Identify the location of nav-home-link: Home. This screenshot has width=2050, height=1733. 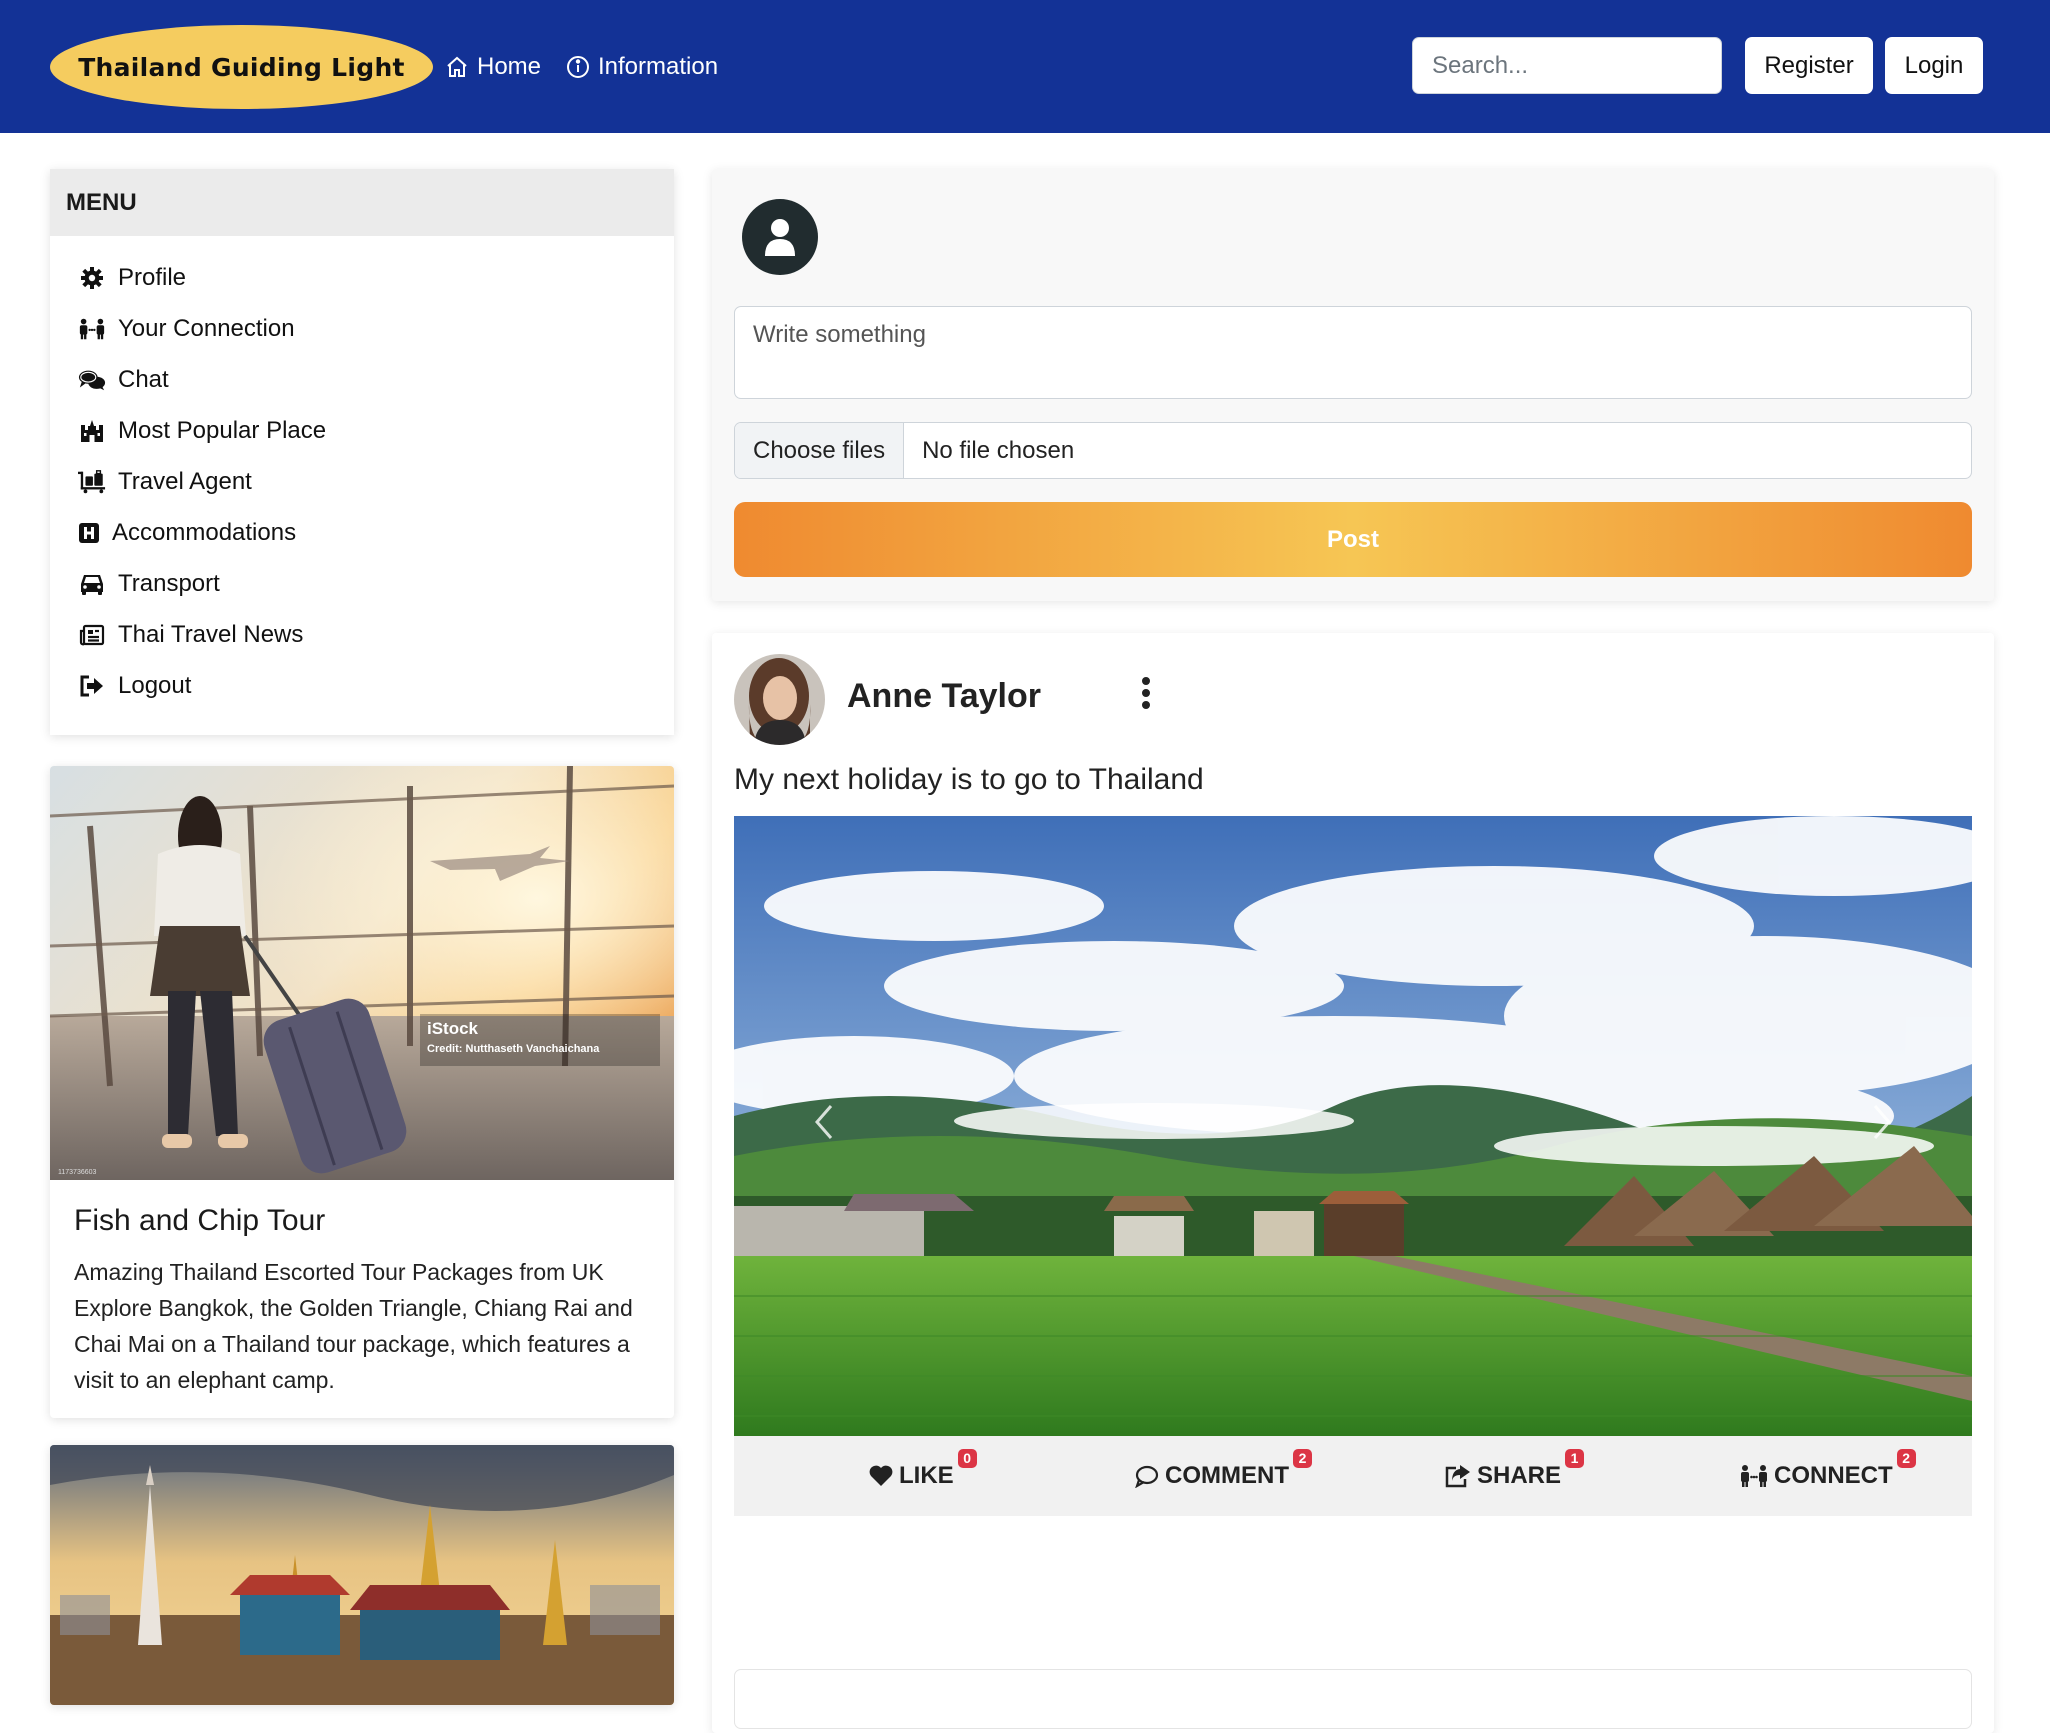
(493, 67).